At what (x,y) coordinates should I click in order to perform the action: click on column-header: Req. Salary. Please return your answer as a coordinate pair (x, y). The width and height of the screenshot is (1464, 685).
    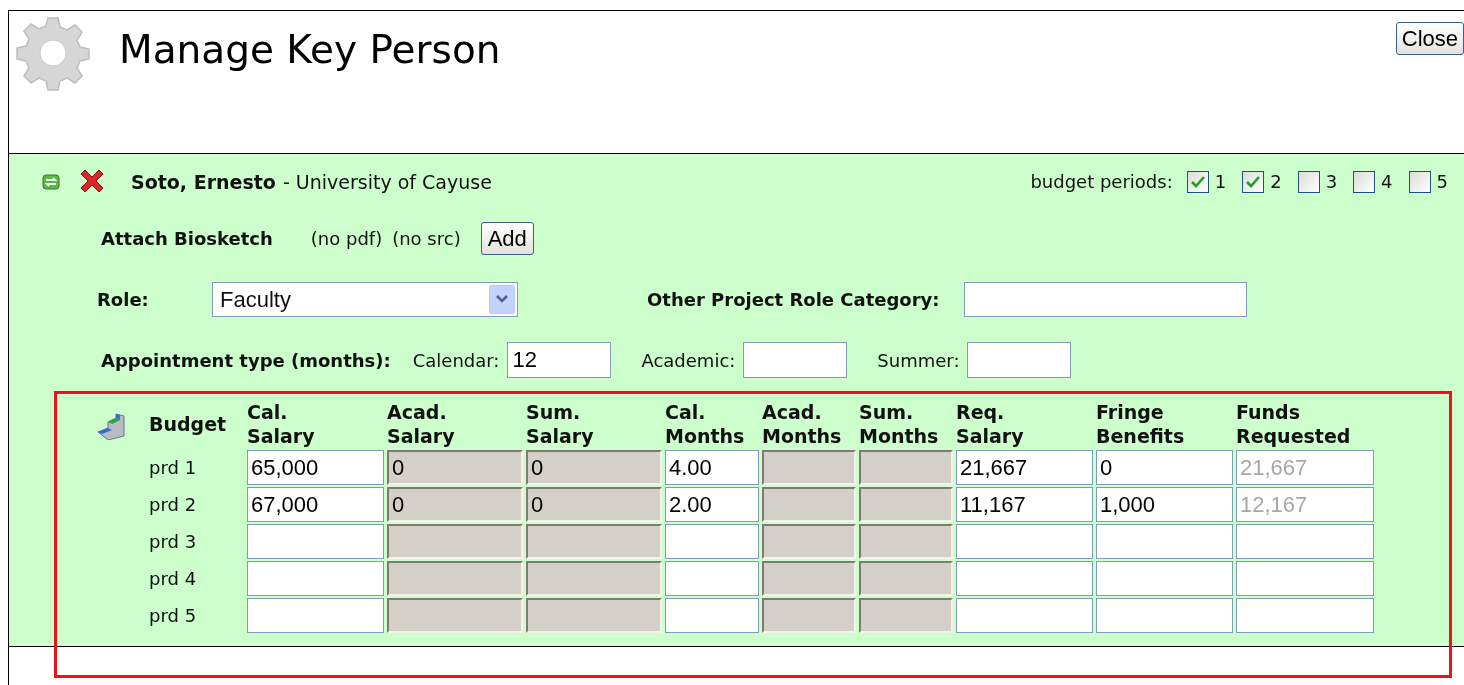
    Looking at the image, I should click on (990, 424).